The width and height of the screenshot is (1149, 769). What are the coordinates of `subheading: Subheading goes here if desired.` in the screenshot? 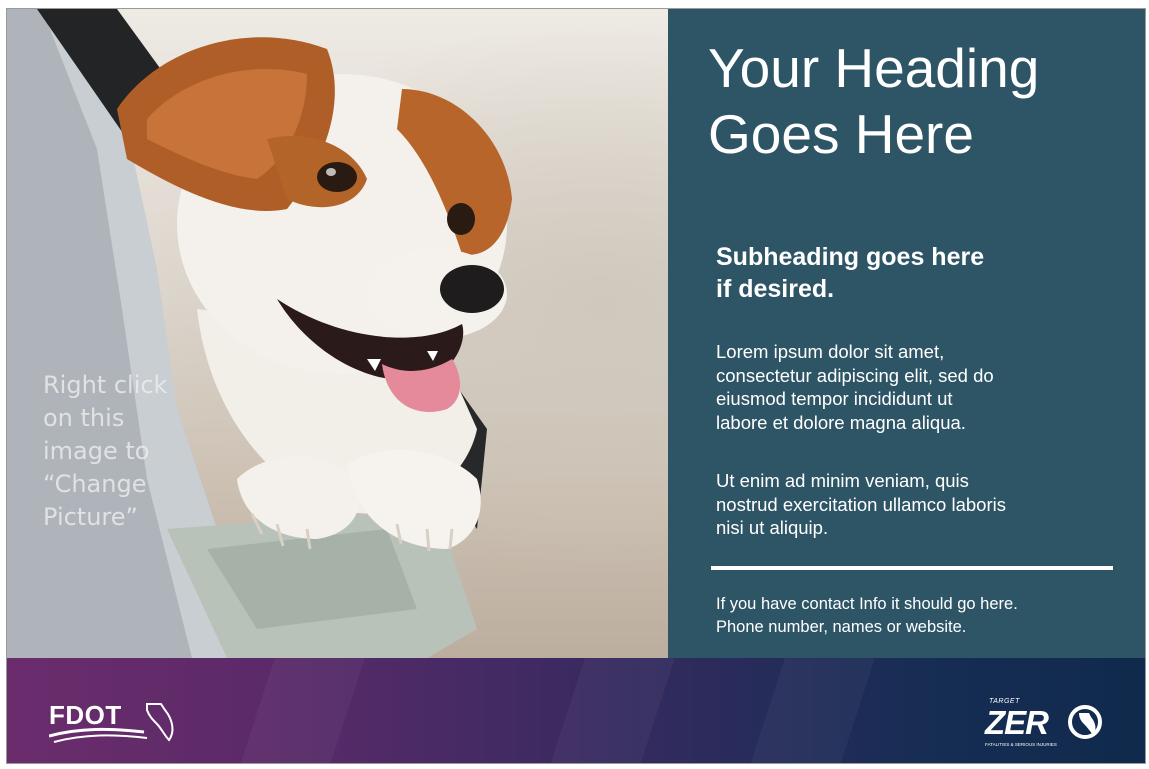 It's located at (850, 273).